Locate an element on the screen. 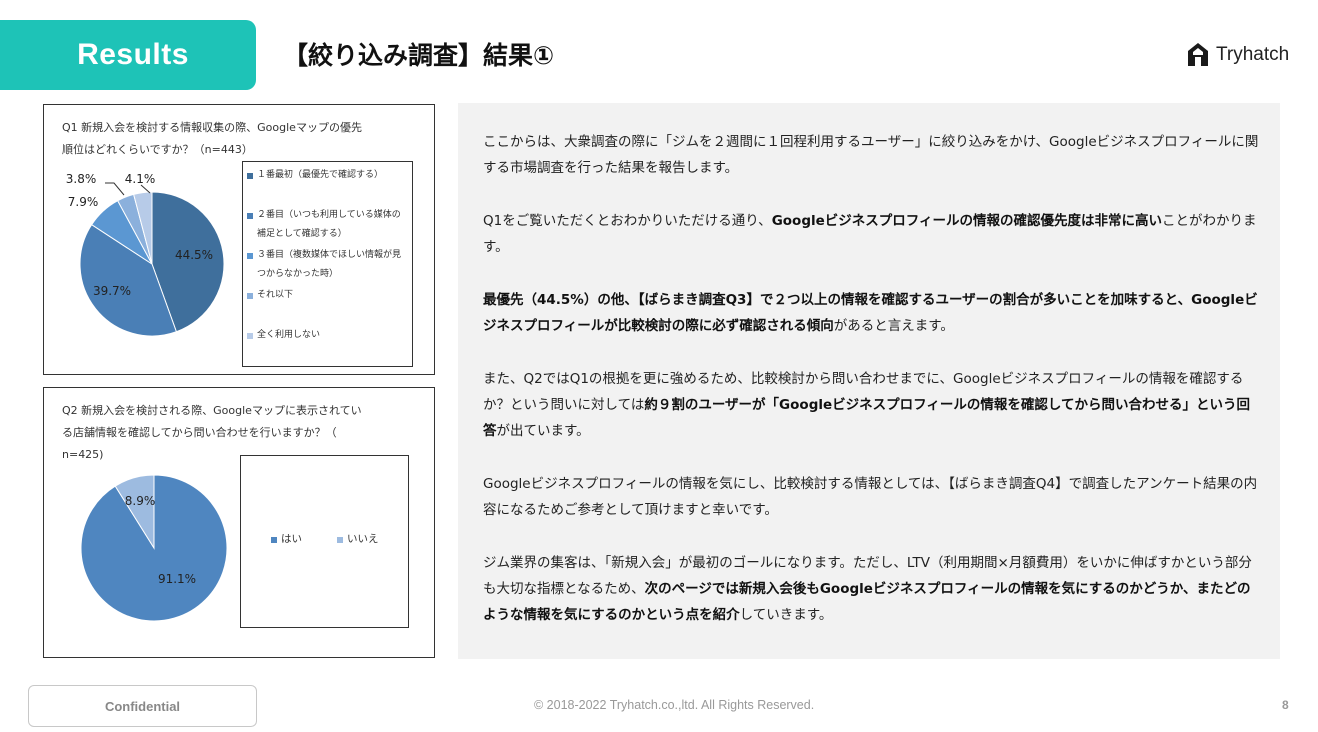 Image resolution: width=1318 pixels, height=732 pixels. q1-legend-item: 全く利用しない is located at coordinates (283, 335).